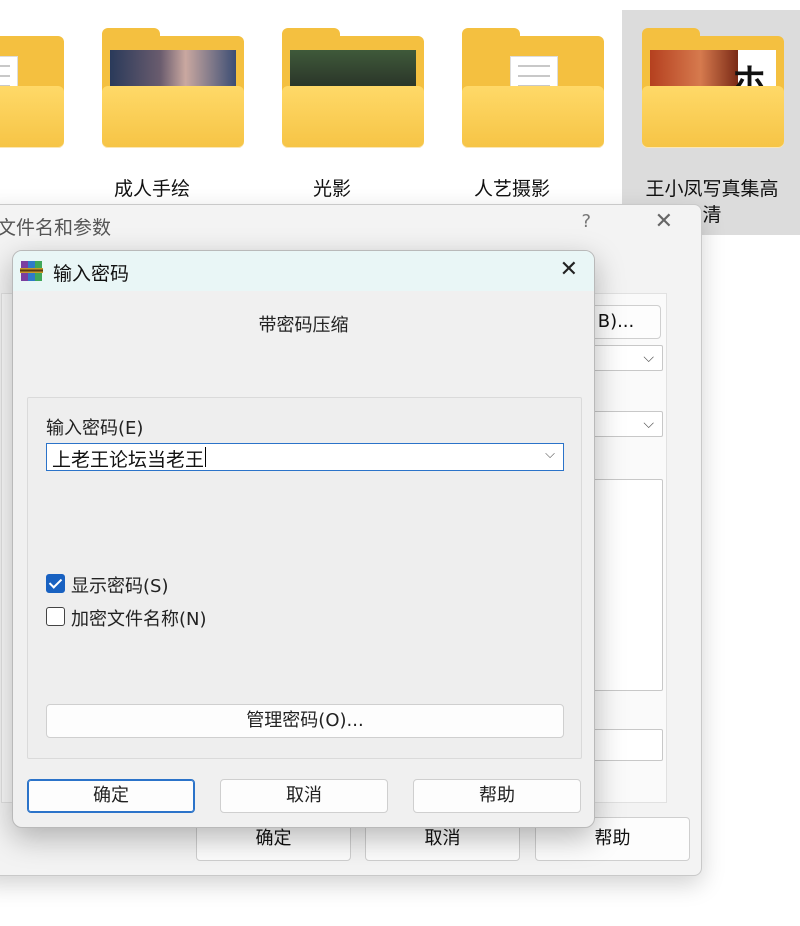 This screenshot has width=800, height=926. What do you see at coordinates (151, 189) in the screenshot?
I see `folder-label: 成人手绘` at bounding box center [151, 189].